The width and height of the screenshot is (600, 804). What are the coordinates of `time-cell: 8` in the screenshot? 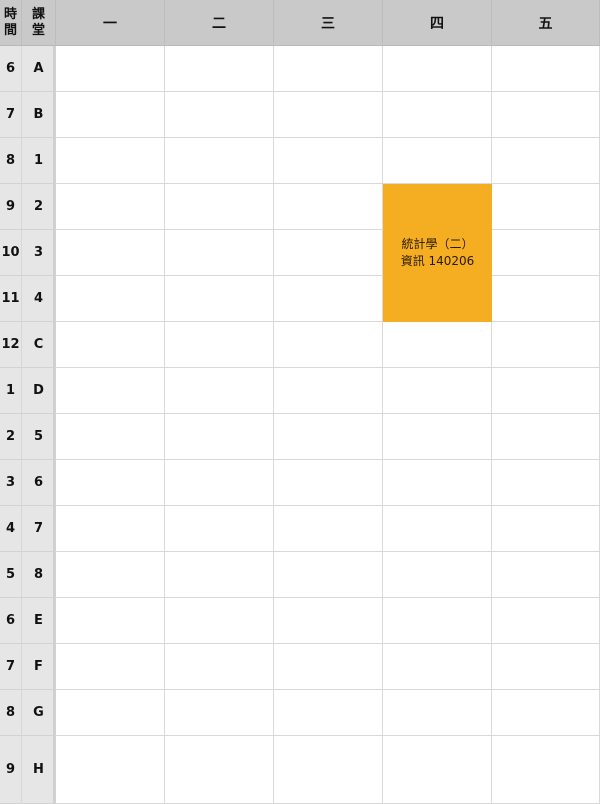 It's located at (11, 161).